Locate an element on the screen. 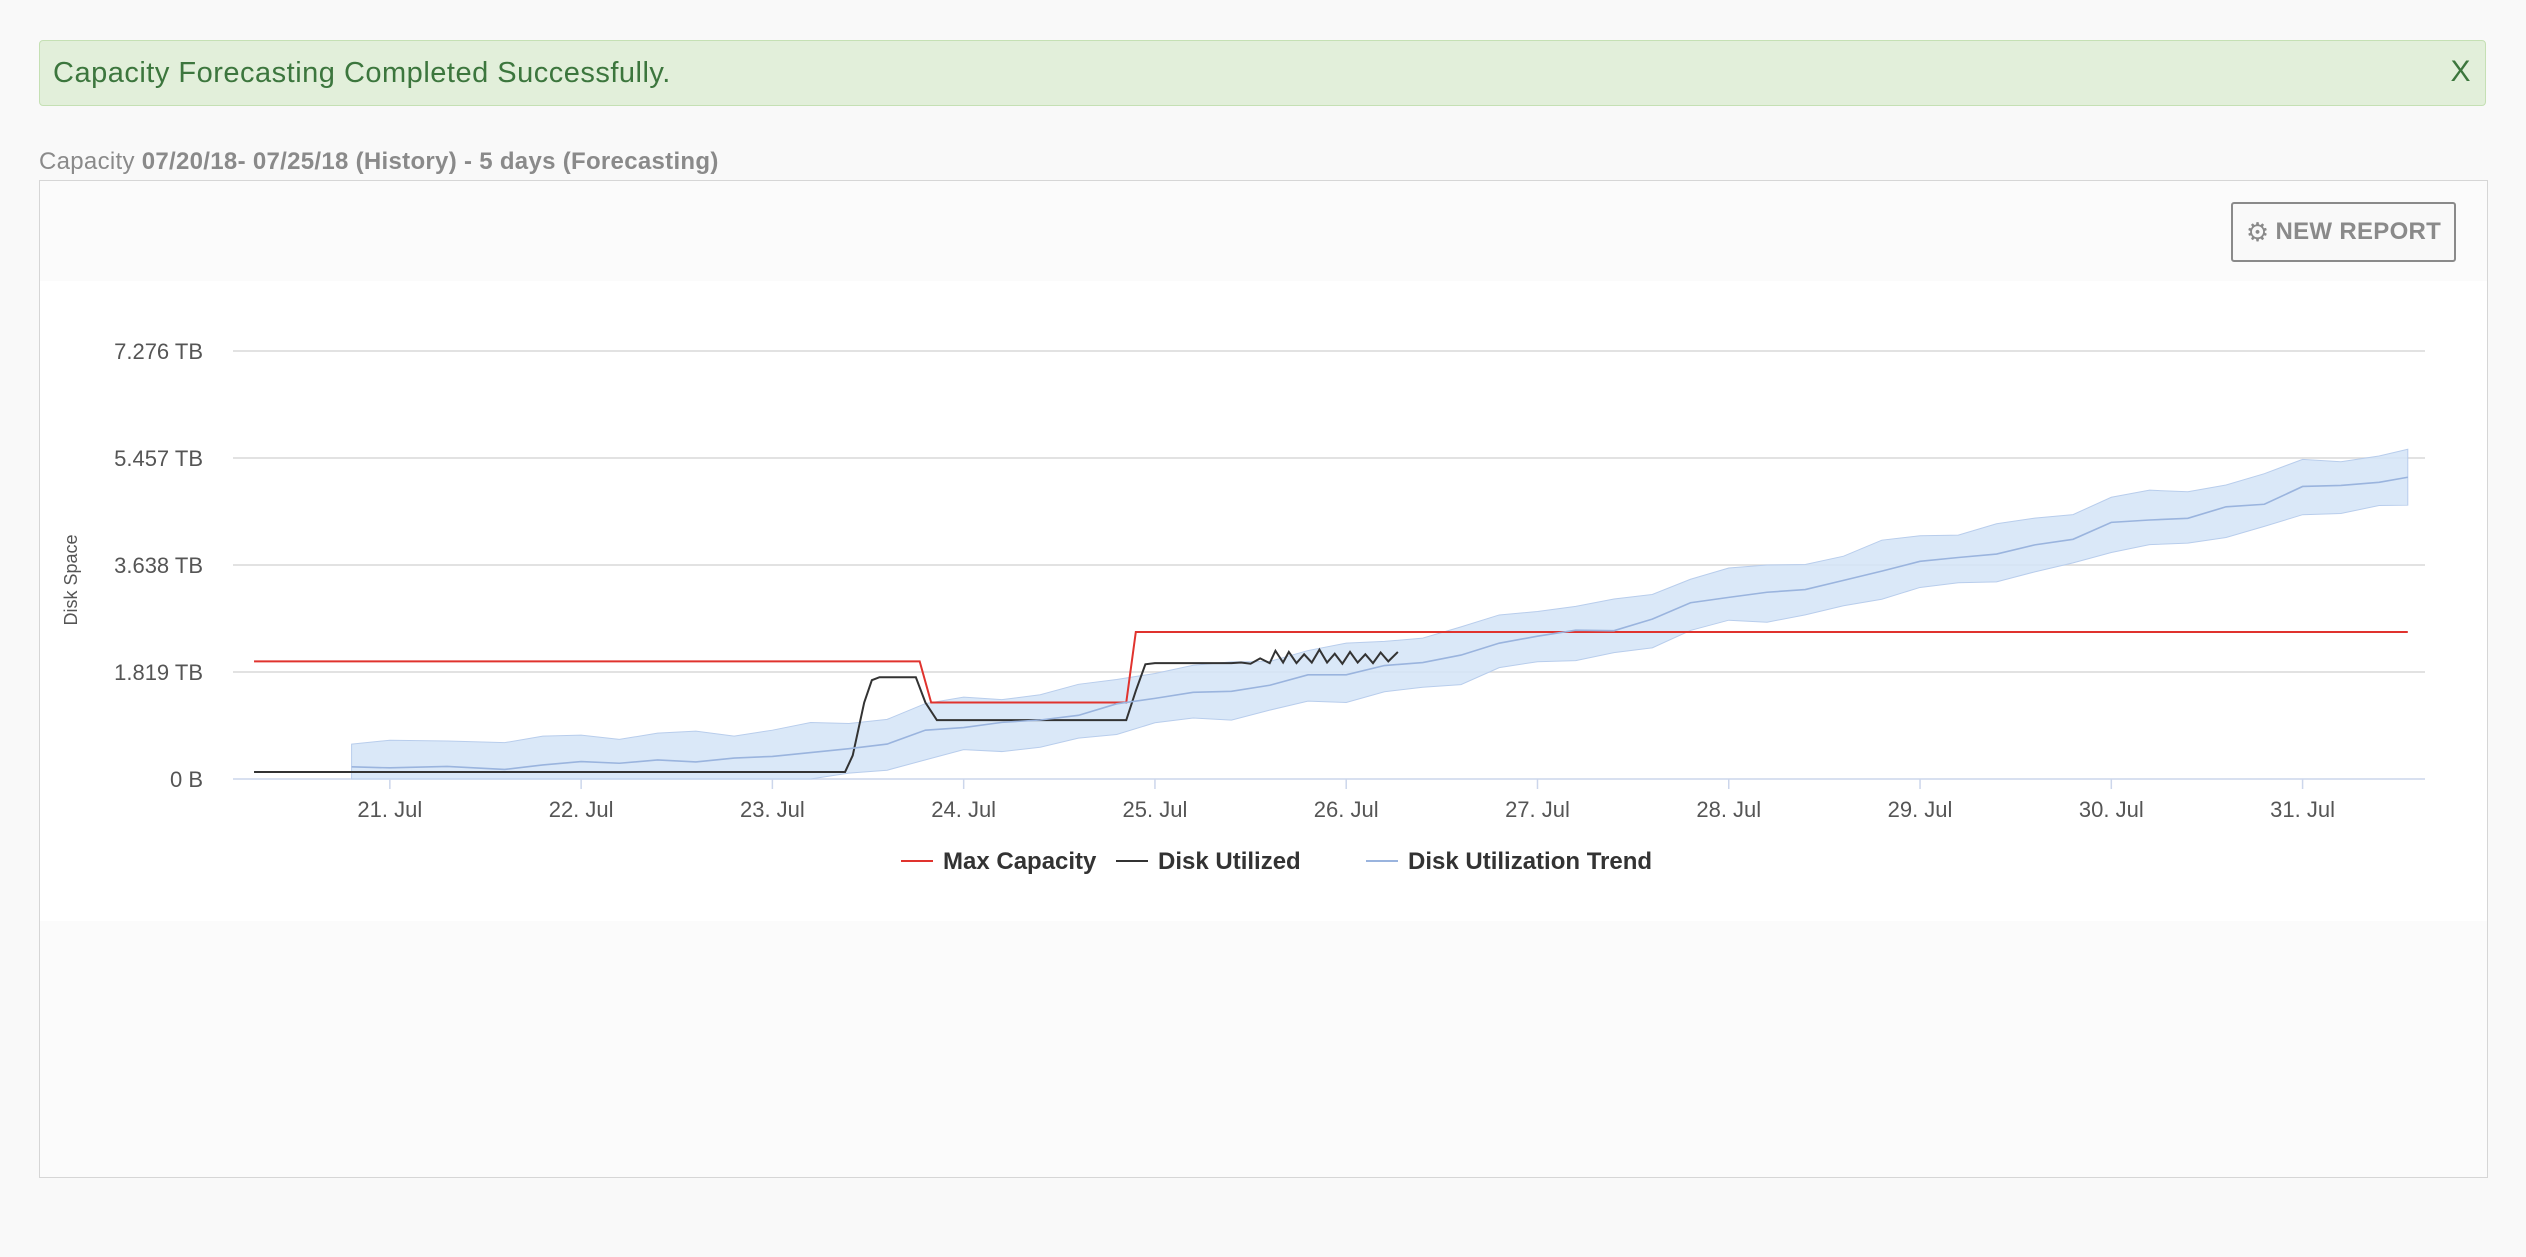  y-tick-label: 3.638 TB is located at coordinates (158, 565).